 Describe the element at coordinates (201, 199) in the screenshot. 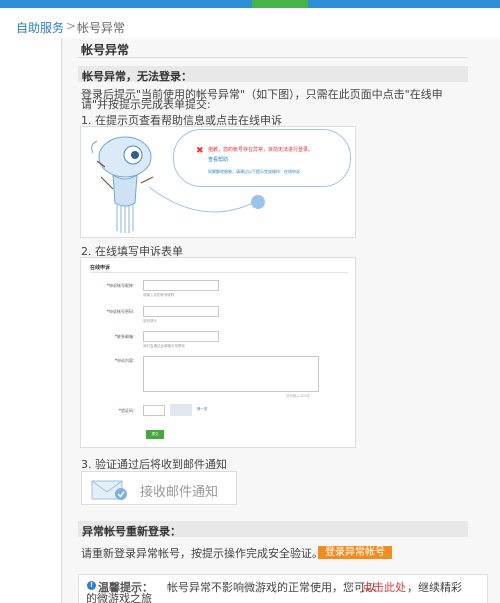

I see `yarn-string` at that location.